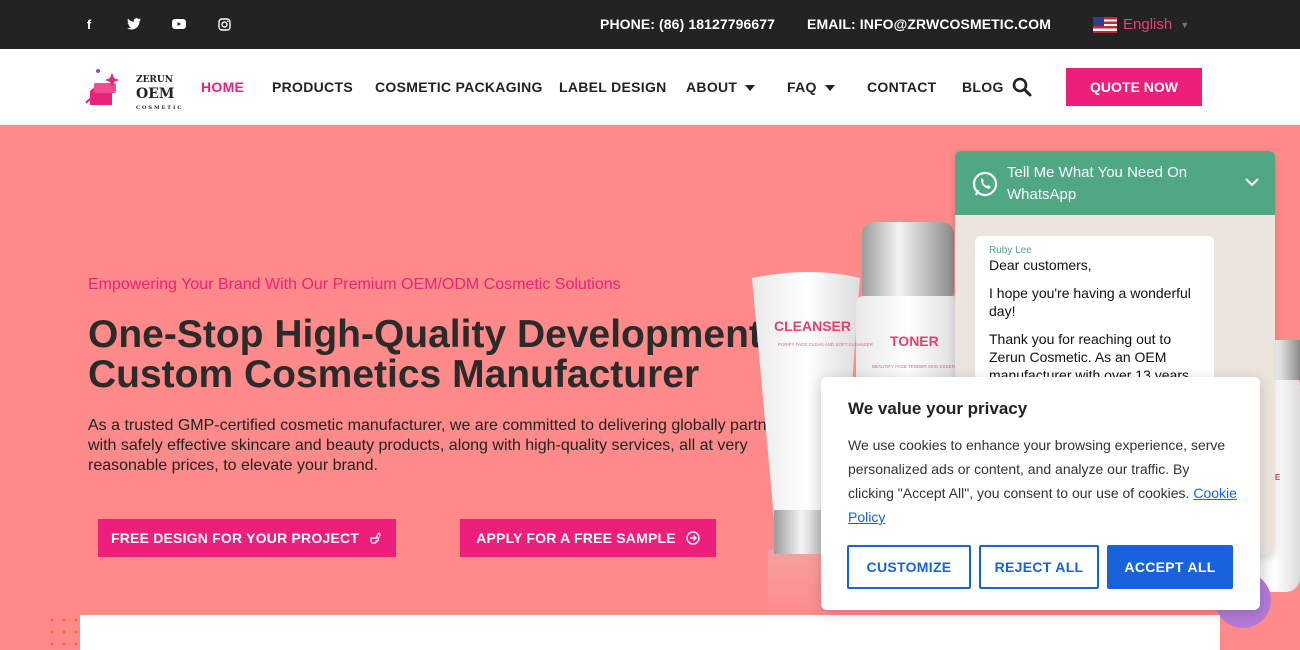  Describe the element at coordinates (909, 567) in the screenshot. I see `customize-button: CUSTOMIZE` at that location.